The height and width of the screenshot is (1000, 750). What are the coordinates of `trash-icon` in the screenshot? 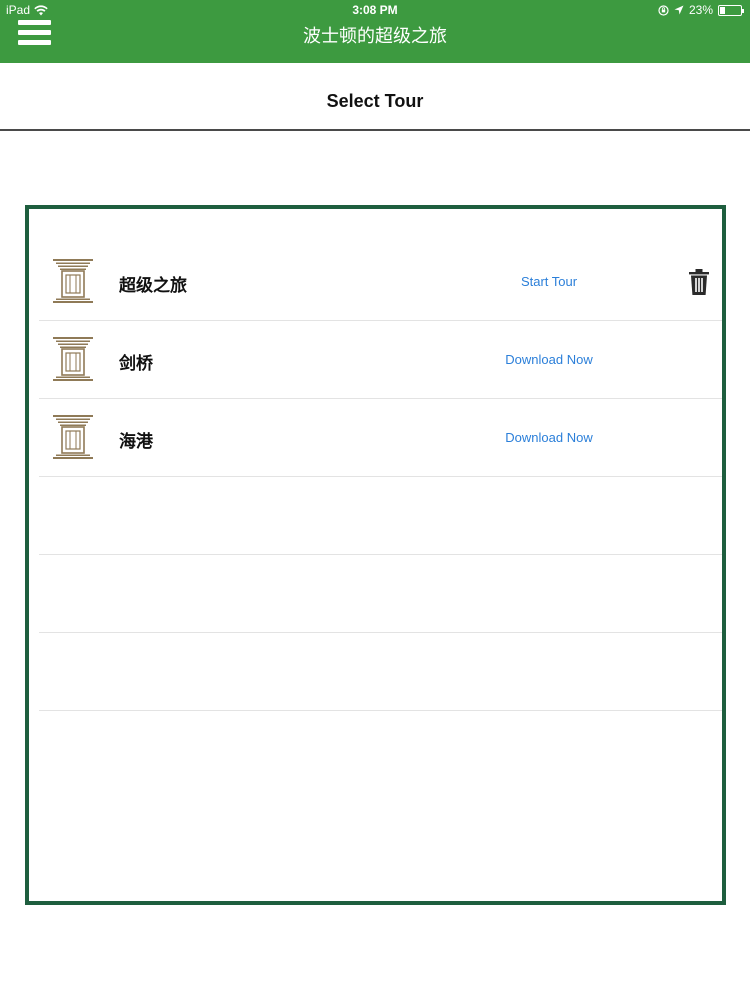 It's located at (699, 282).